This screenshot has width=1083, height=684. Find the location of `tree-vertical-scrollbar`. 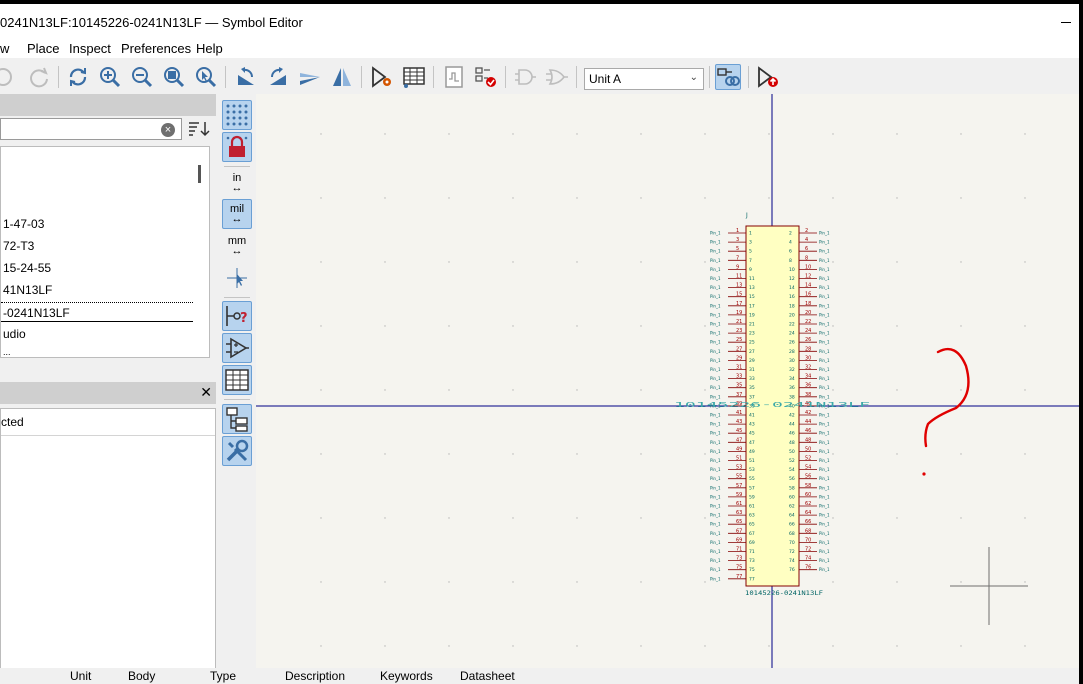

tree-vertical-scrollbar is located at coordinates (199, 174).